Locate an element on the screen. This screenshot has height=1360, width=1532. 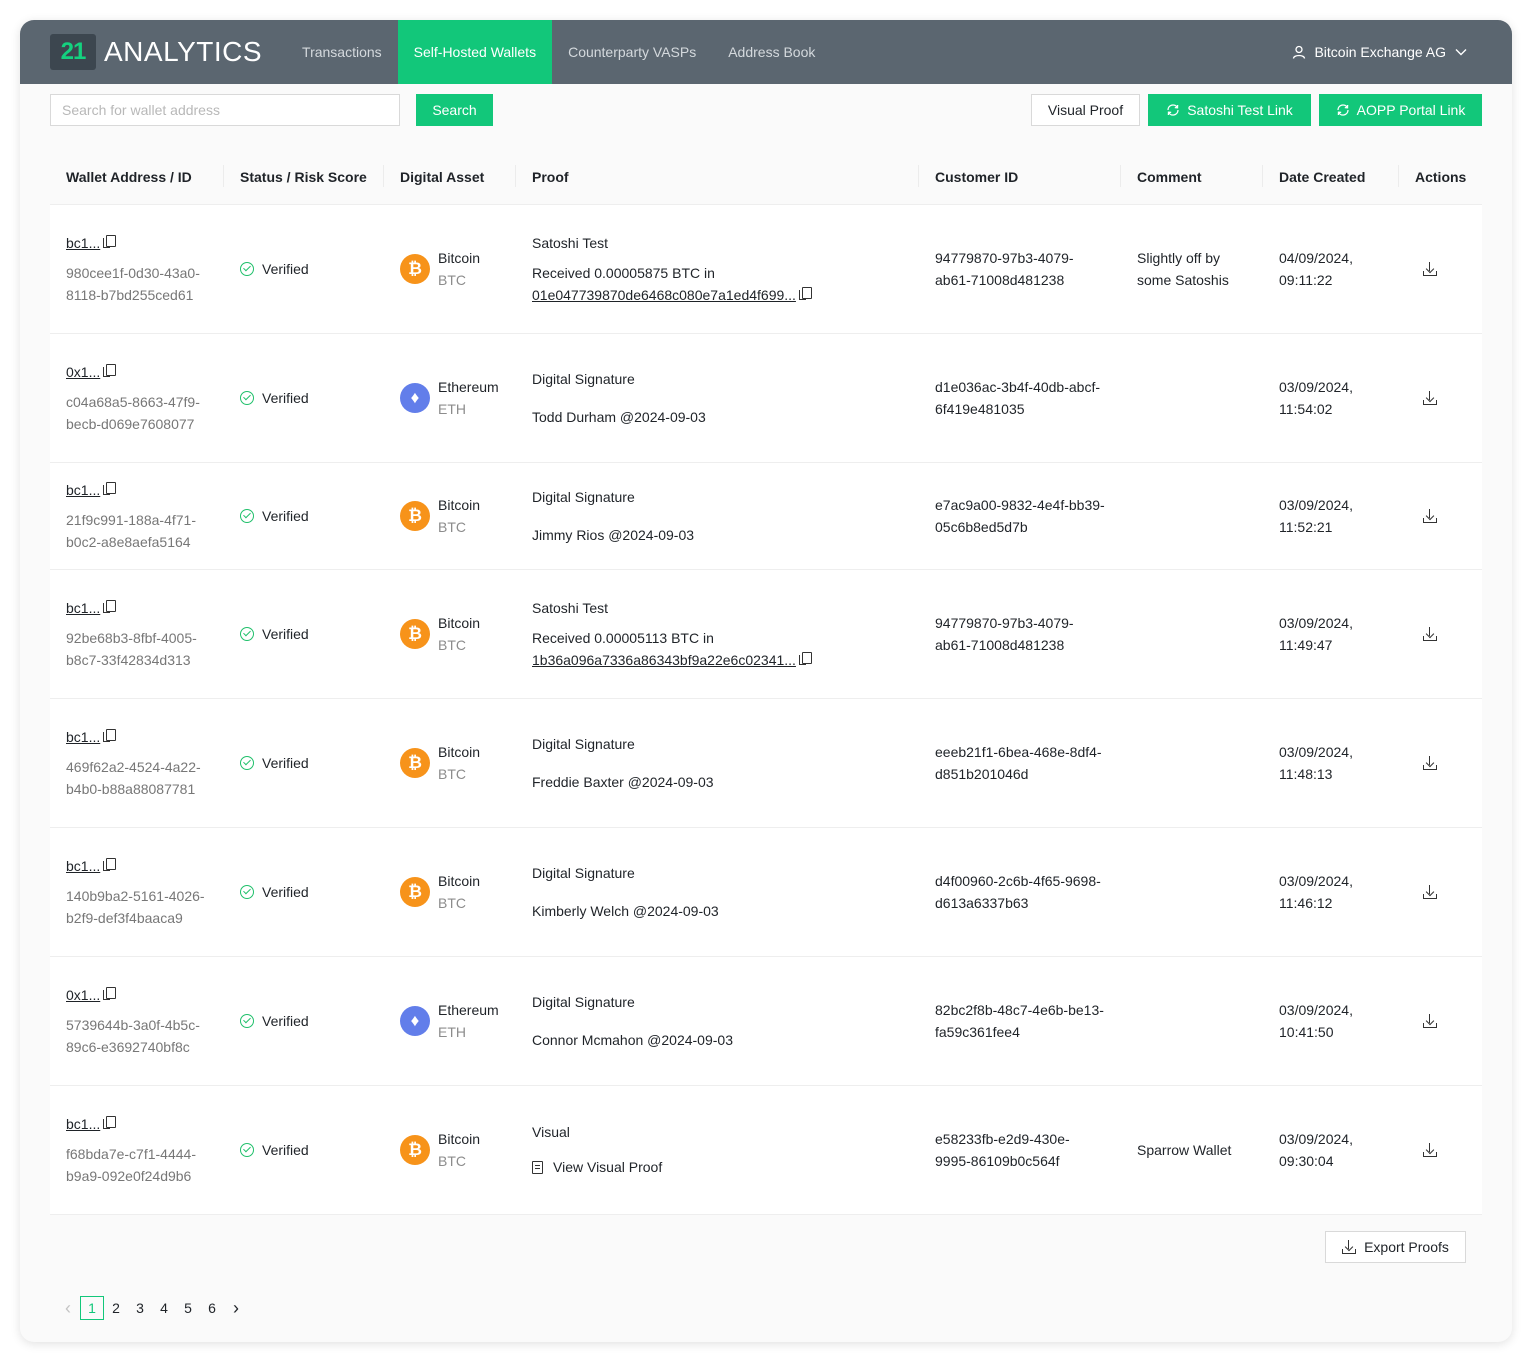
time: 09:30:04 is located at coordinates (1306, 1160).